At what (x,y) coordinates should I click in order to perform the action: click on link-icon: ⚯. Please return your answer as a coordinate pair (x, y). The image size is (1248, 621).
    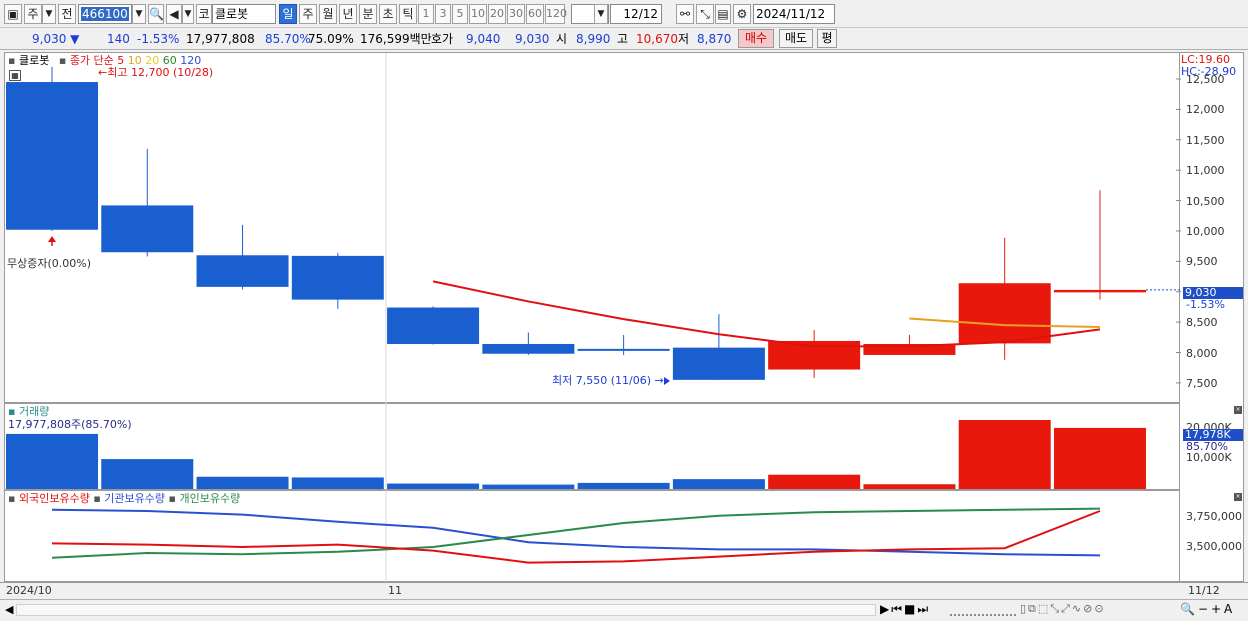
    Looking at the image, I should click on (685, 14).